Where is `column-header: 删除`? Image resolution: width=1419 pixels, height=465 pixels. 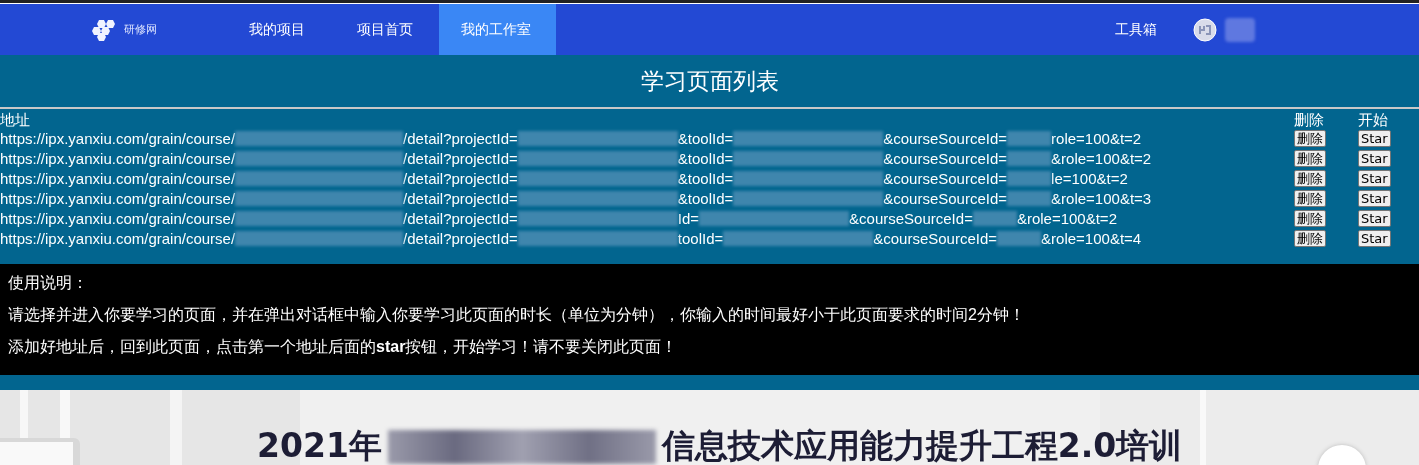 column-header: 删除 is located at coordinates (1309, 119).